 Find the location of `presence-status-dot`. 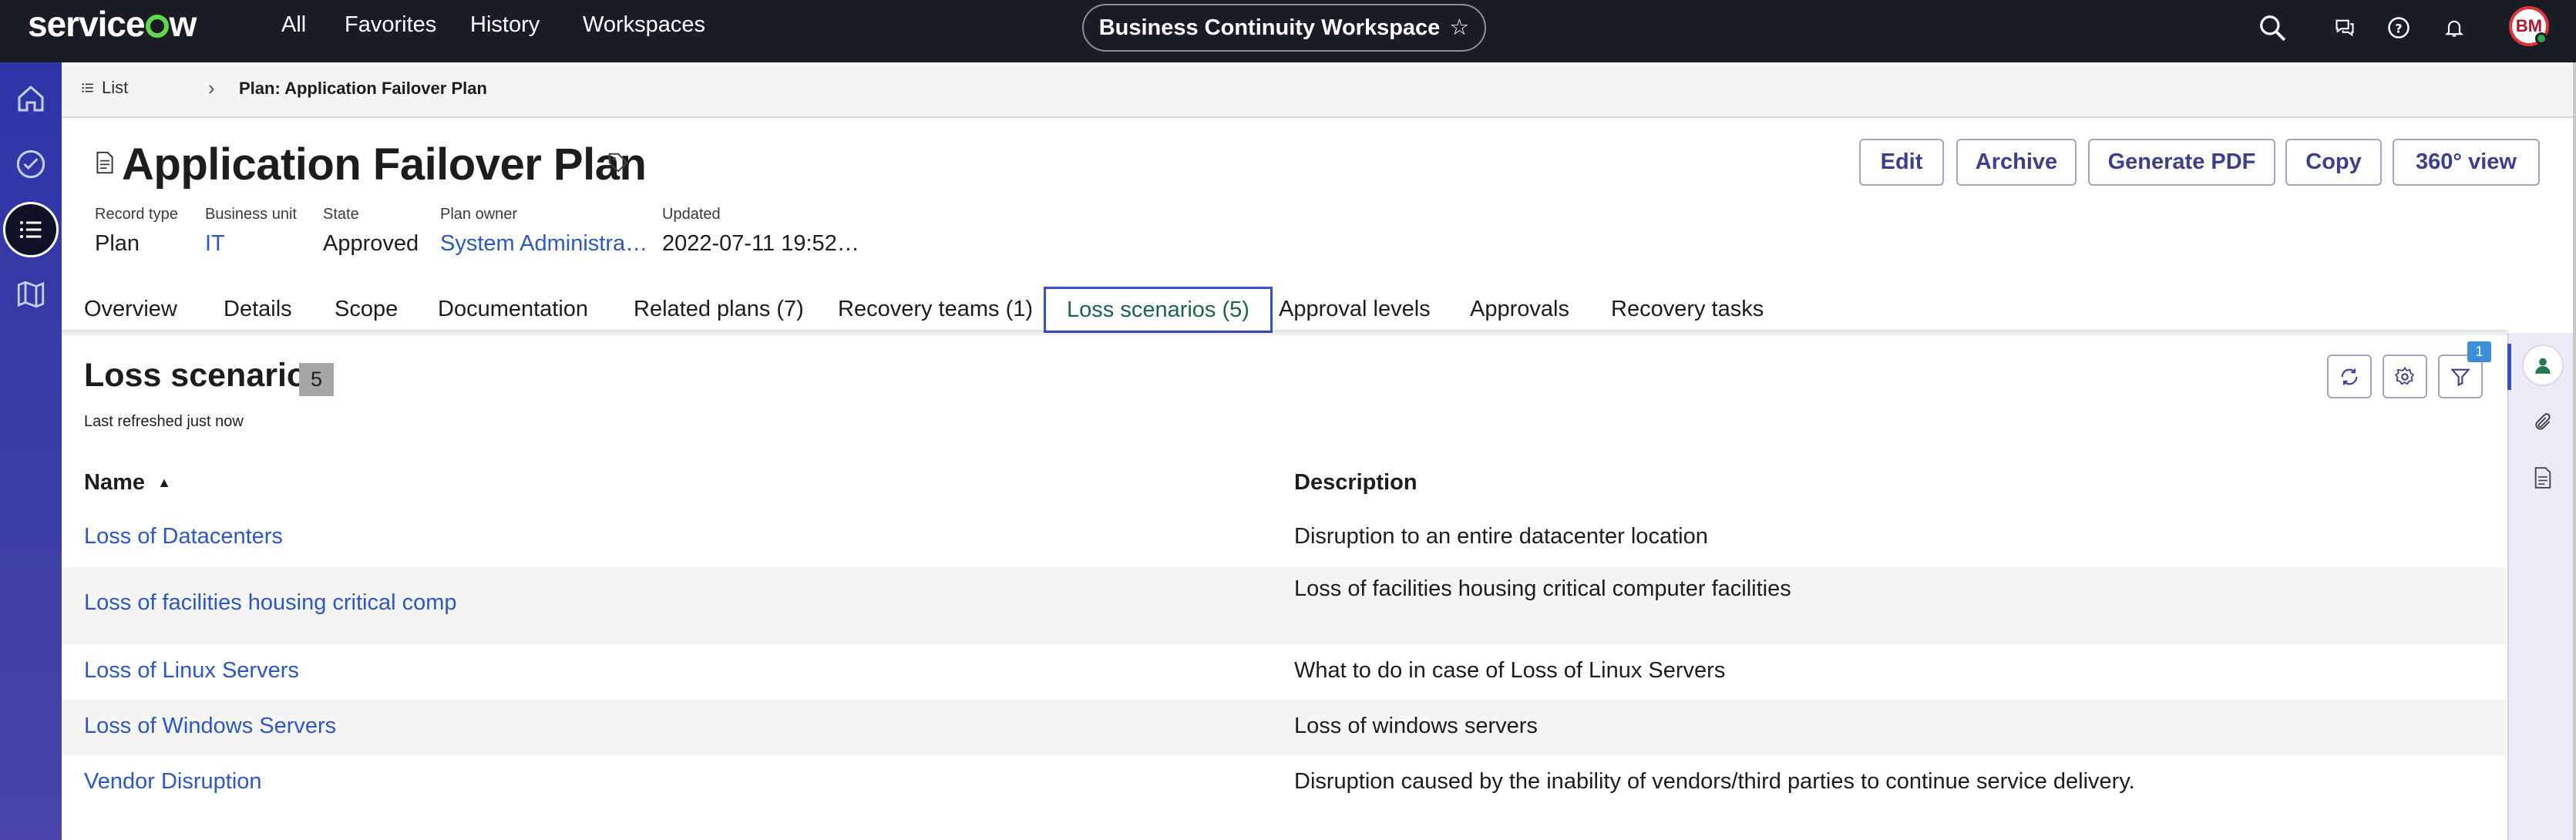

presence-status-dot is located at coordinates (2541, 39).